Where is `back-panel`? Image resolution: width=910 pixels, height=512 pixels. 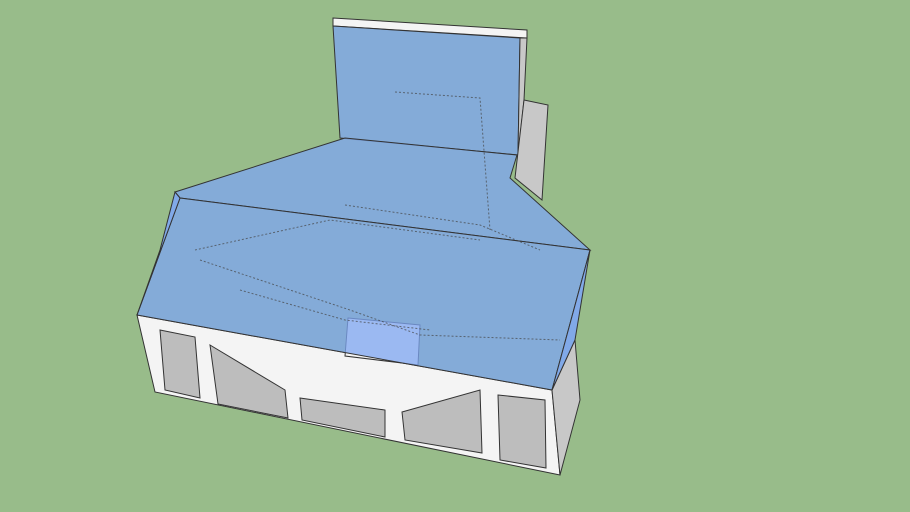 back-panel is located at coordinates (430, 86).